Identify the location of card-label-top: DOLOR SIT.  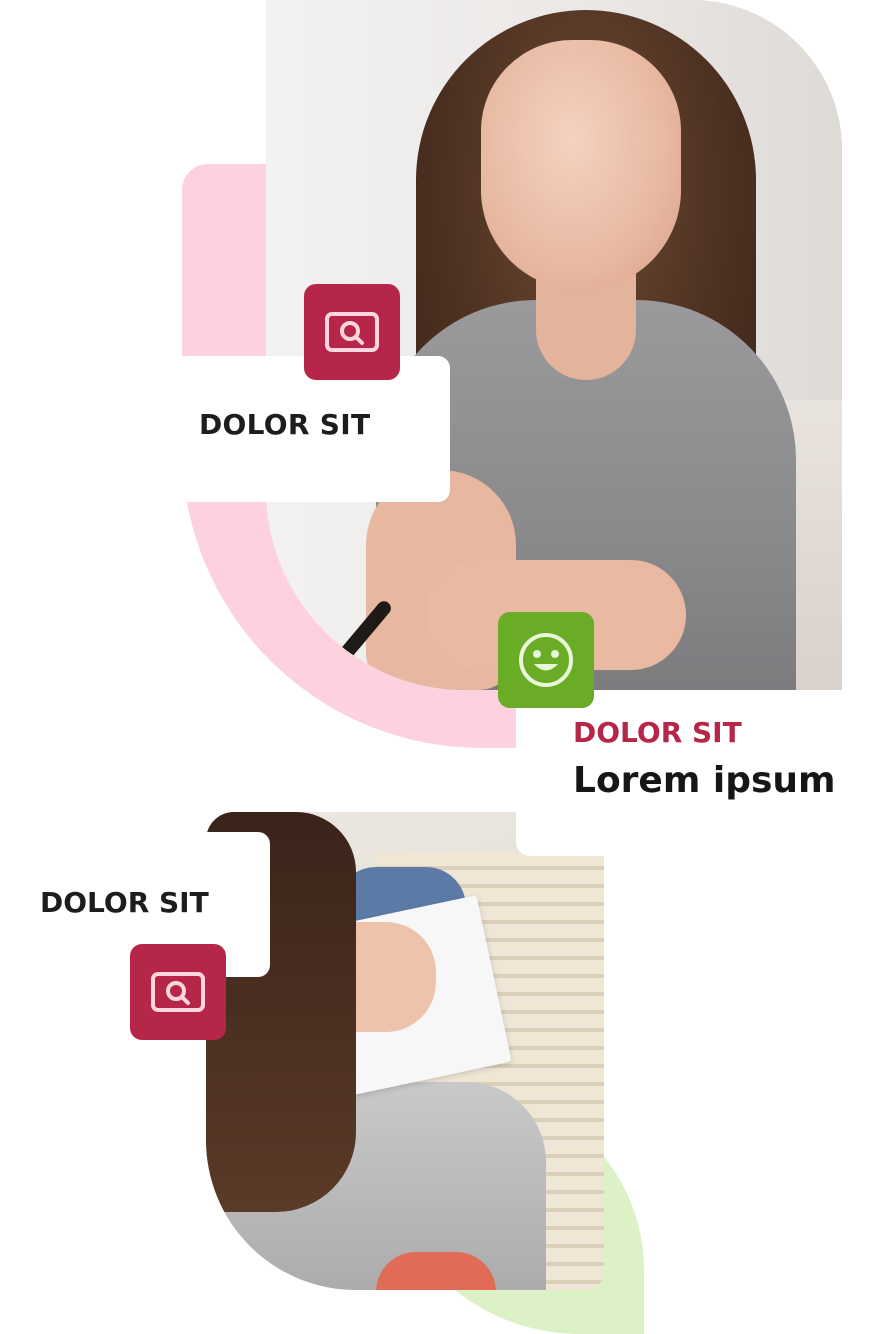
(285, 424).